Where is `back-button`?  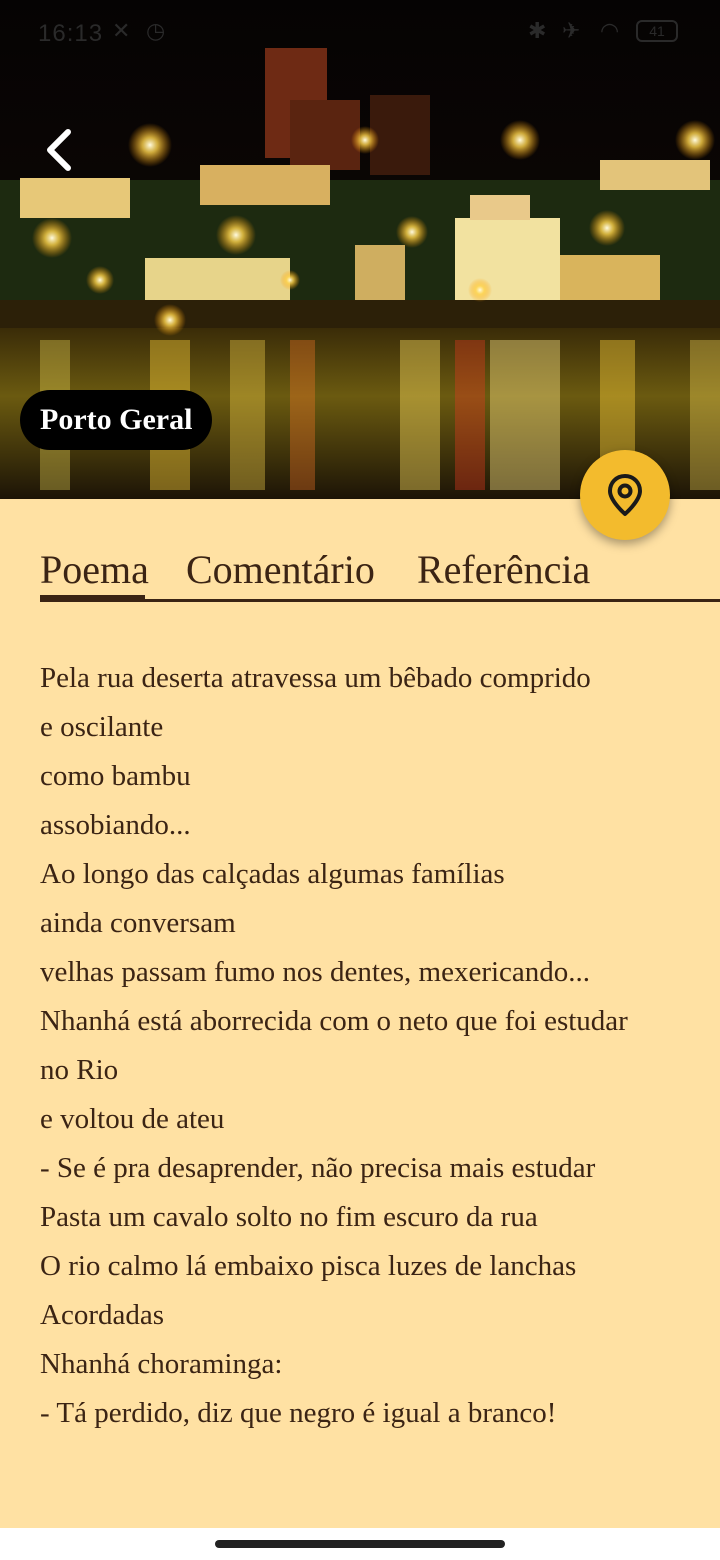 back-button is located at coordinates (72, 158).